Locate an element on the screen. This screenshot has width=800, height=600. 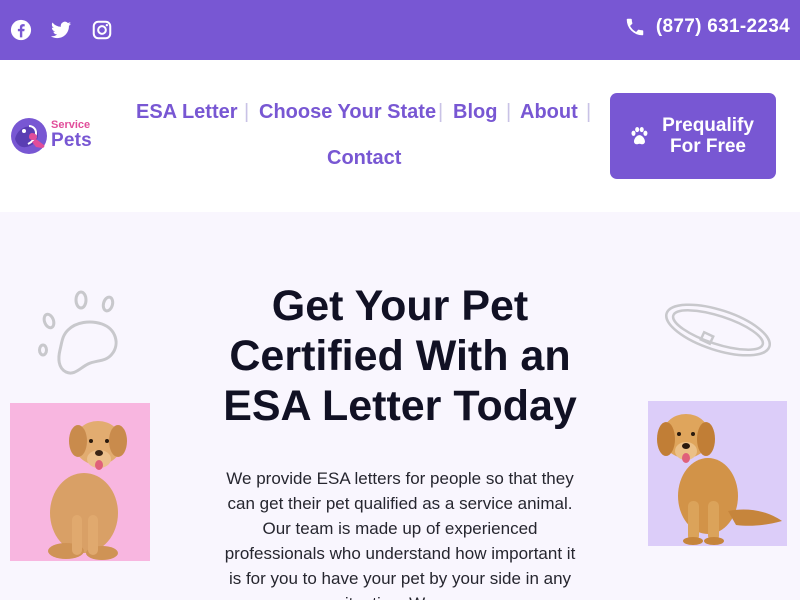
facebook-icon is located at coordinates (21, 30).